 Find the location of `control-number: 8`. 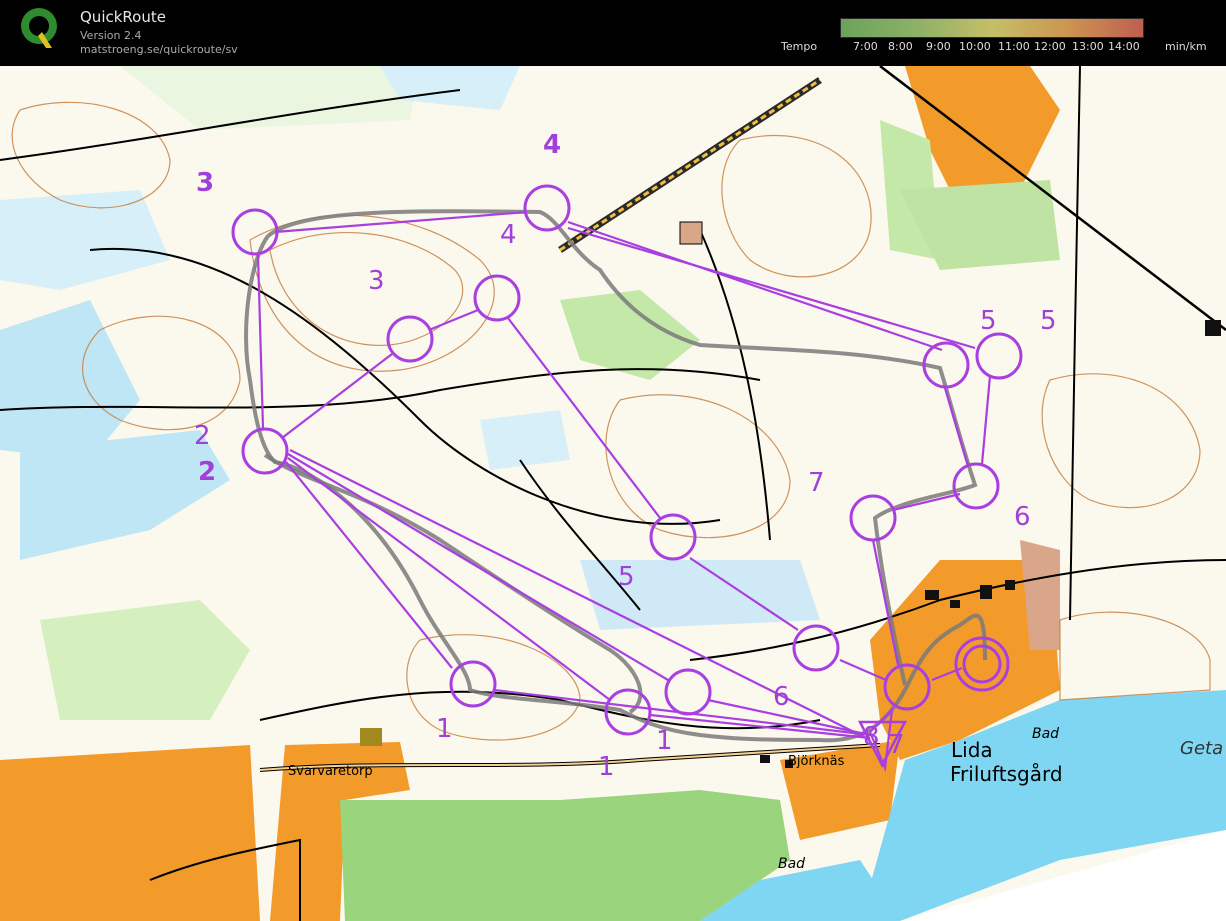

control-number: 8 is located at coordinates (871, 737).